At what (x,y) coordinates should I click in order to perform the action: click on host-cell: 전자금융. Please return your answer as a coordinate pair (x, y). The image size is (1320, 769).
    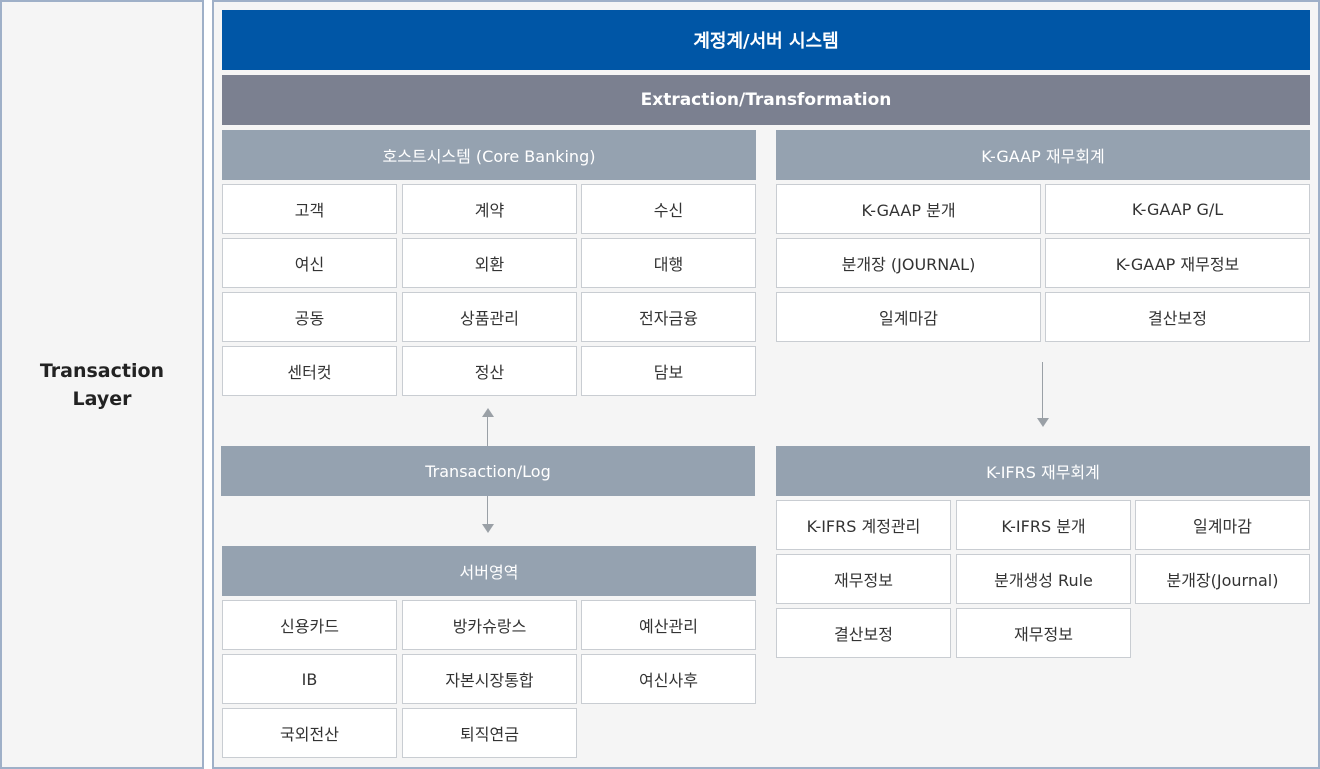
    Looking at the image, I should click on (668, 317).